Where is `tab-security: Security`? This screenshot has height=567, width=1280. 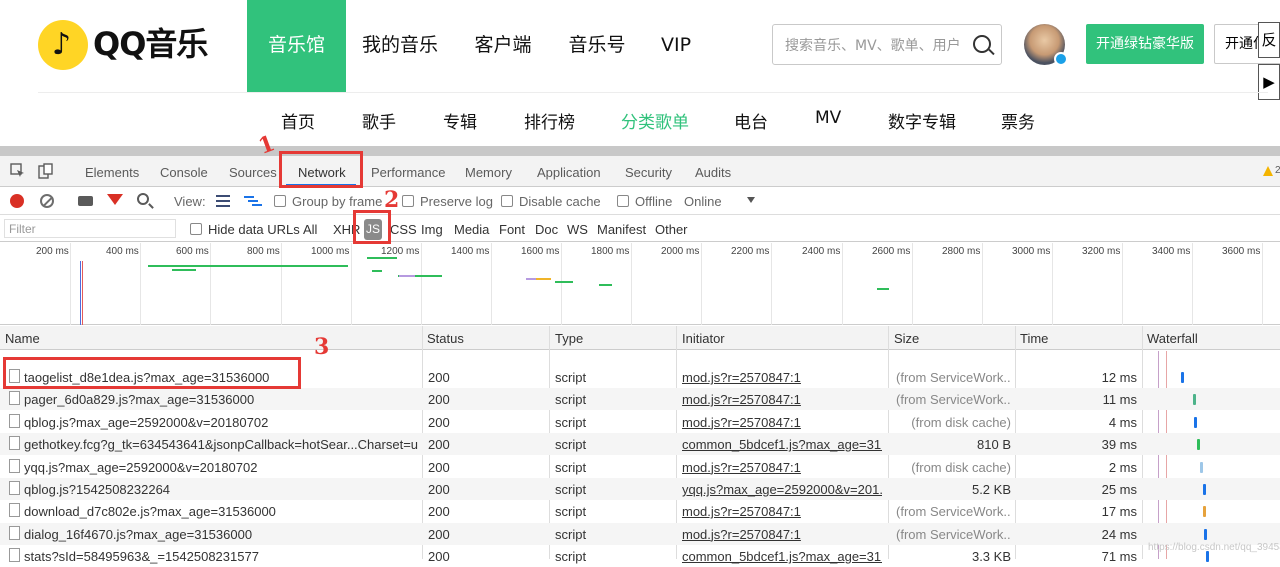 tab-security: Security is located at coordinates (648, 172).